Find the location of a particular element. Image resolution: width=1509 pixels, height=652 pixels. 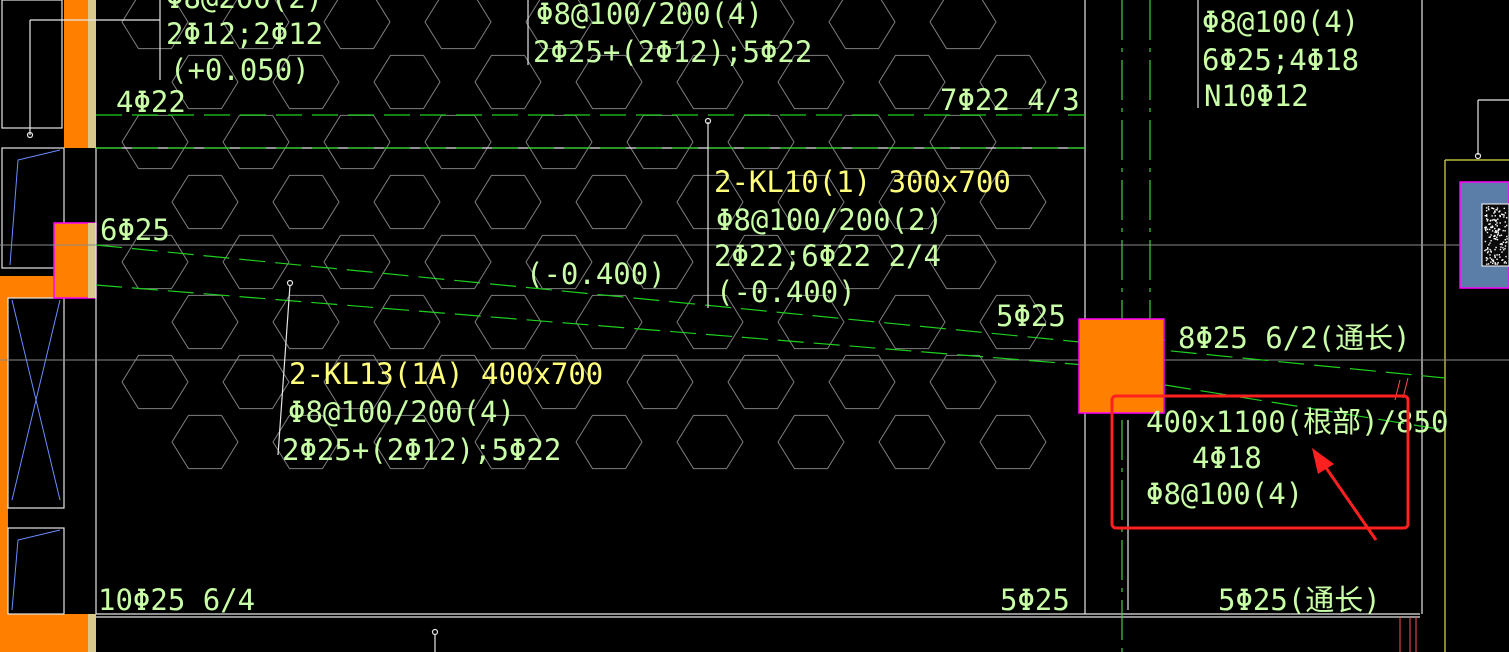

label-kl10-elev: (-0.400) is located at coordinates (786, 292).